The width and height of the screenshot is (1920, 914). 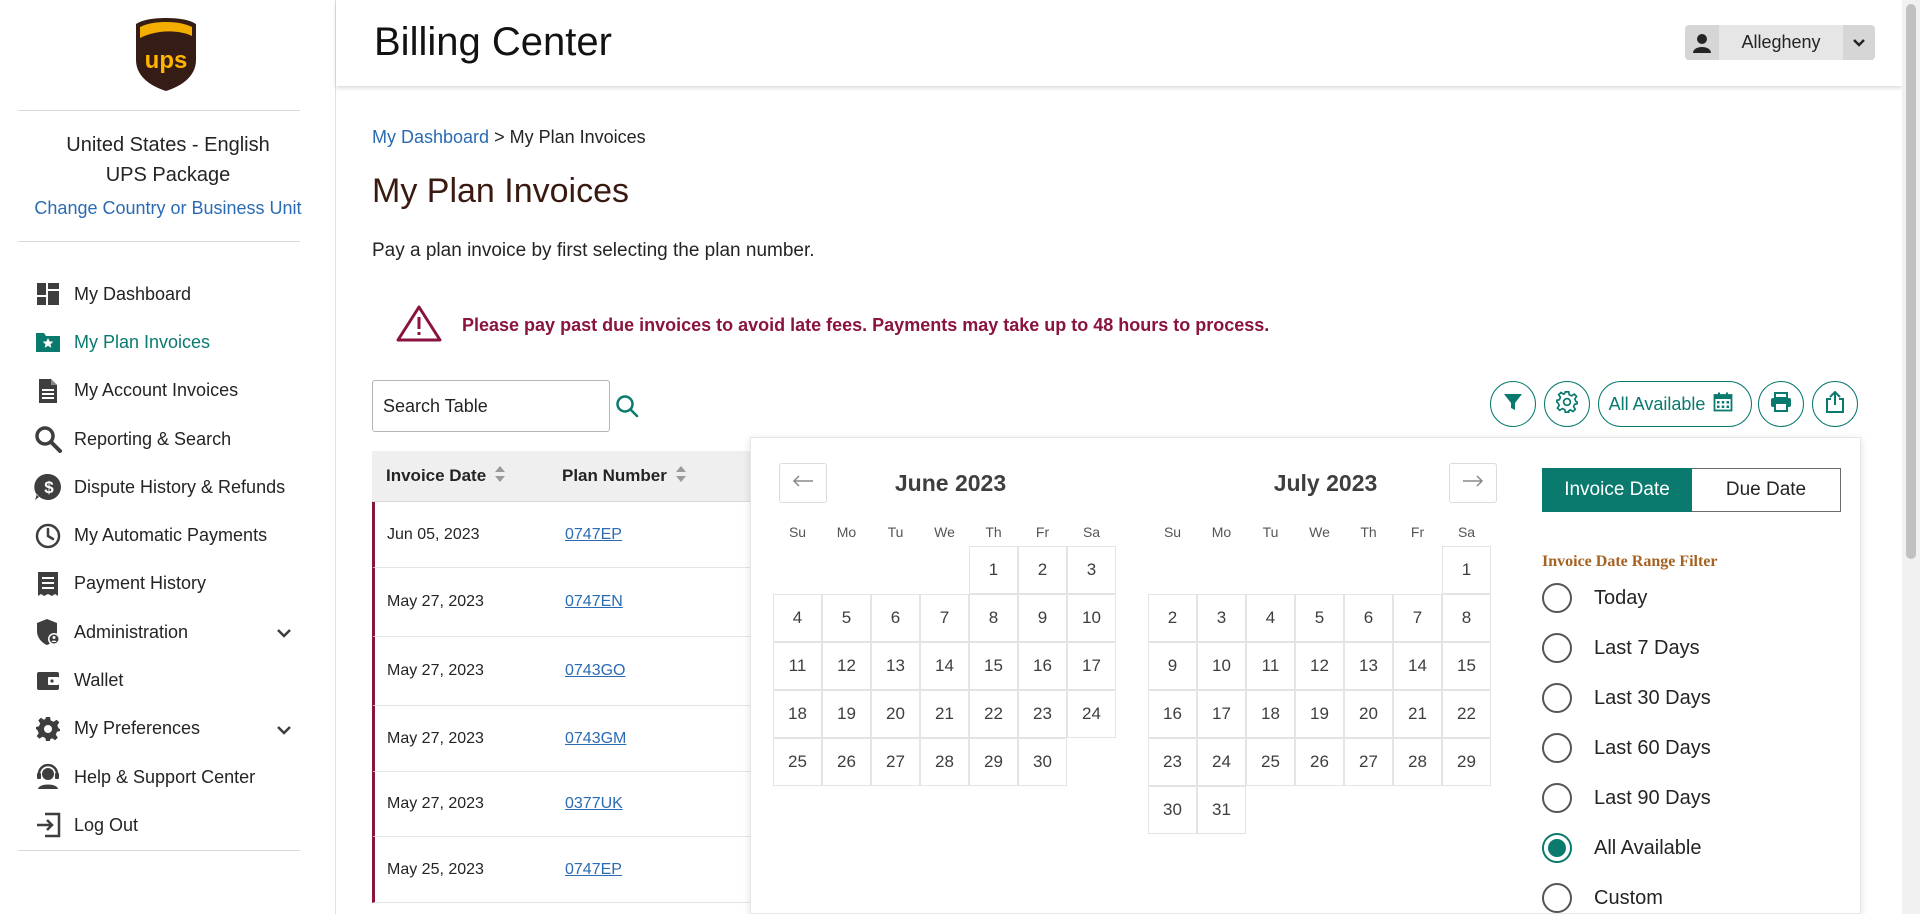 I want to click on range-option-last-60-days: Last 60 Days, so click(x=1626, y=748).